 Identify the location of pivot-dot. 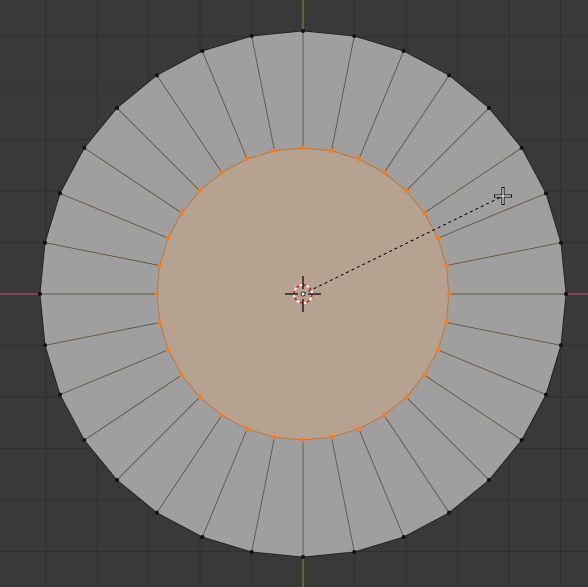
(303, 294).